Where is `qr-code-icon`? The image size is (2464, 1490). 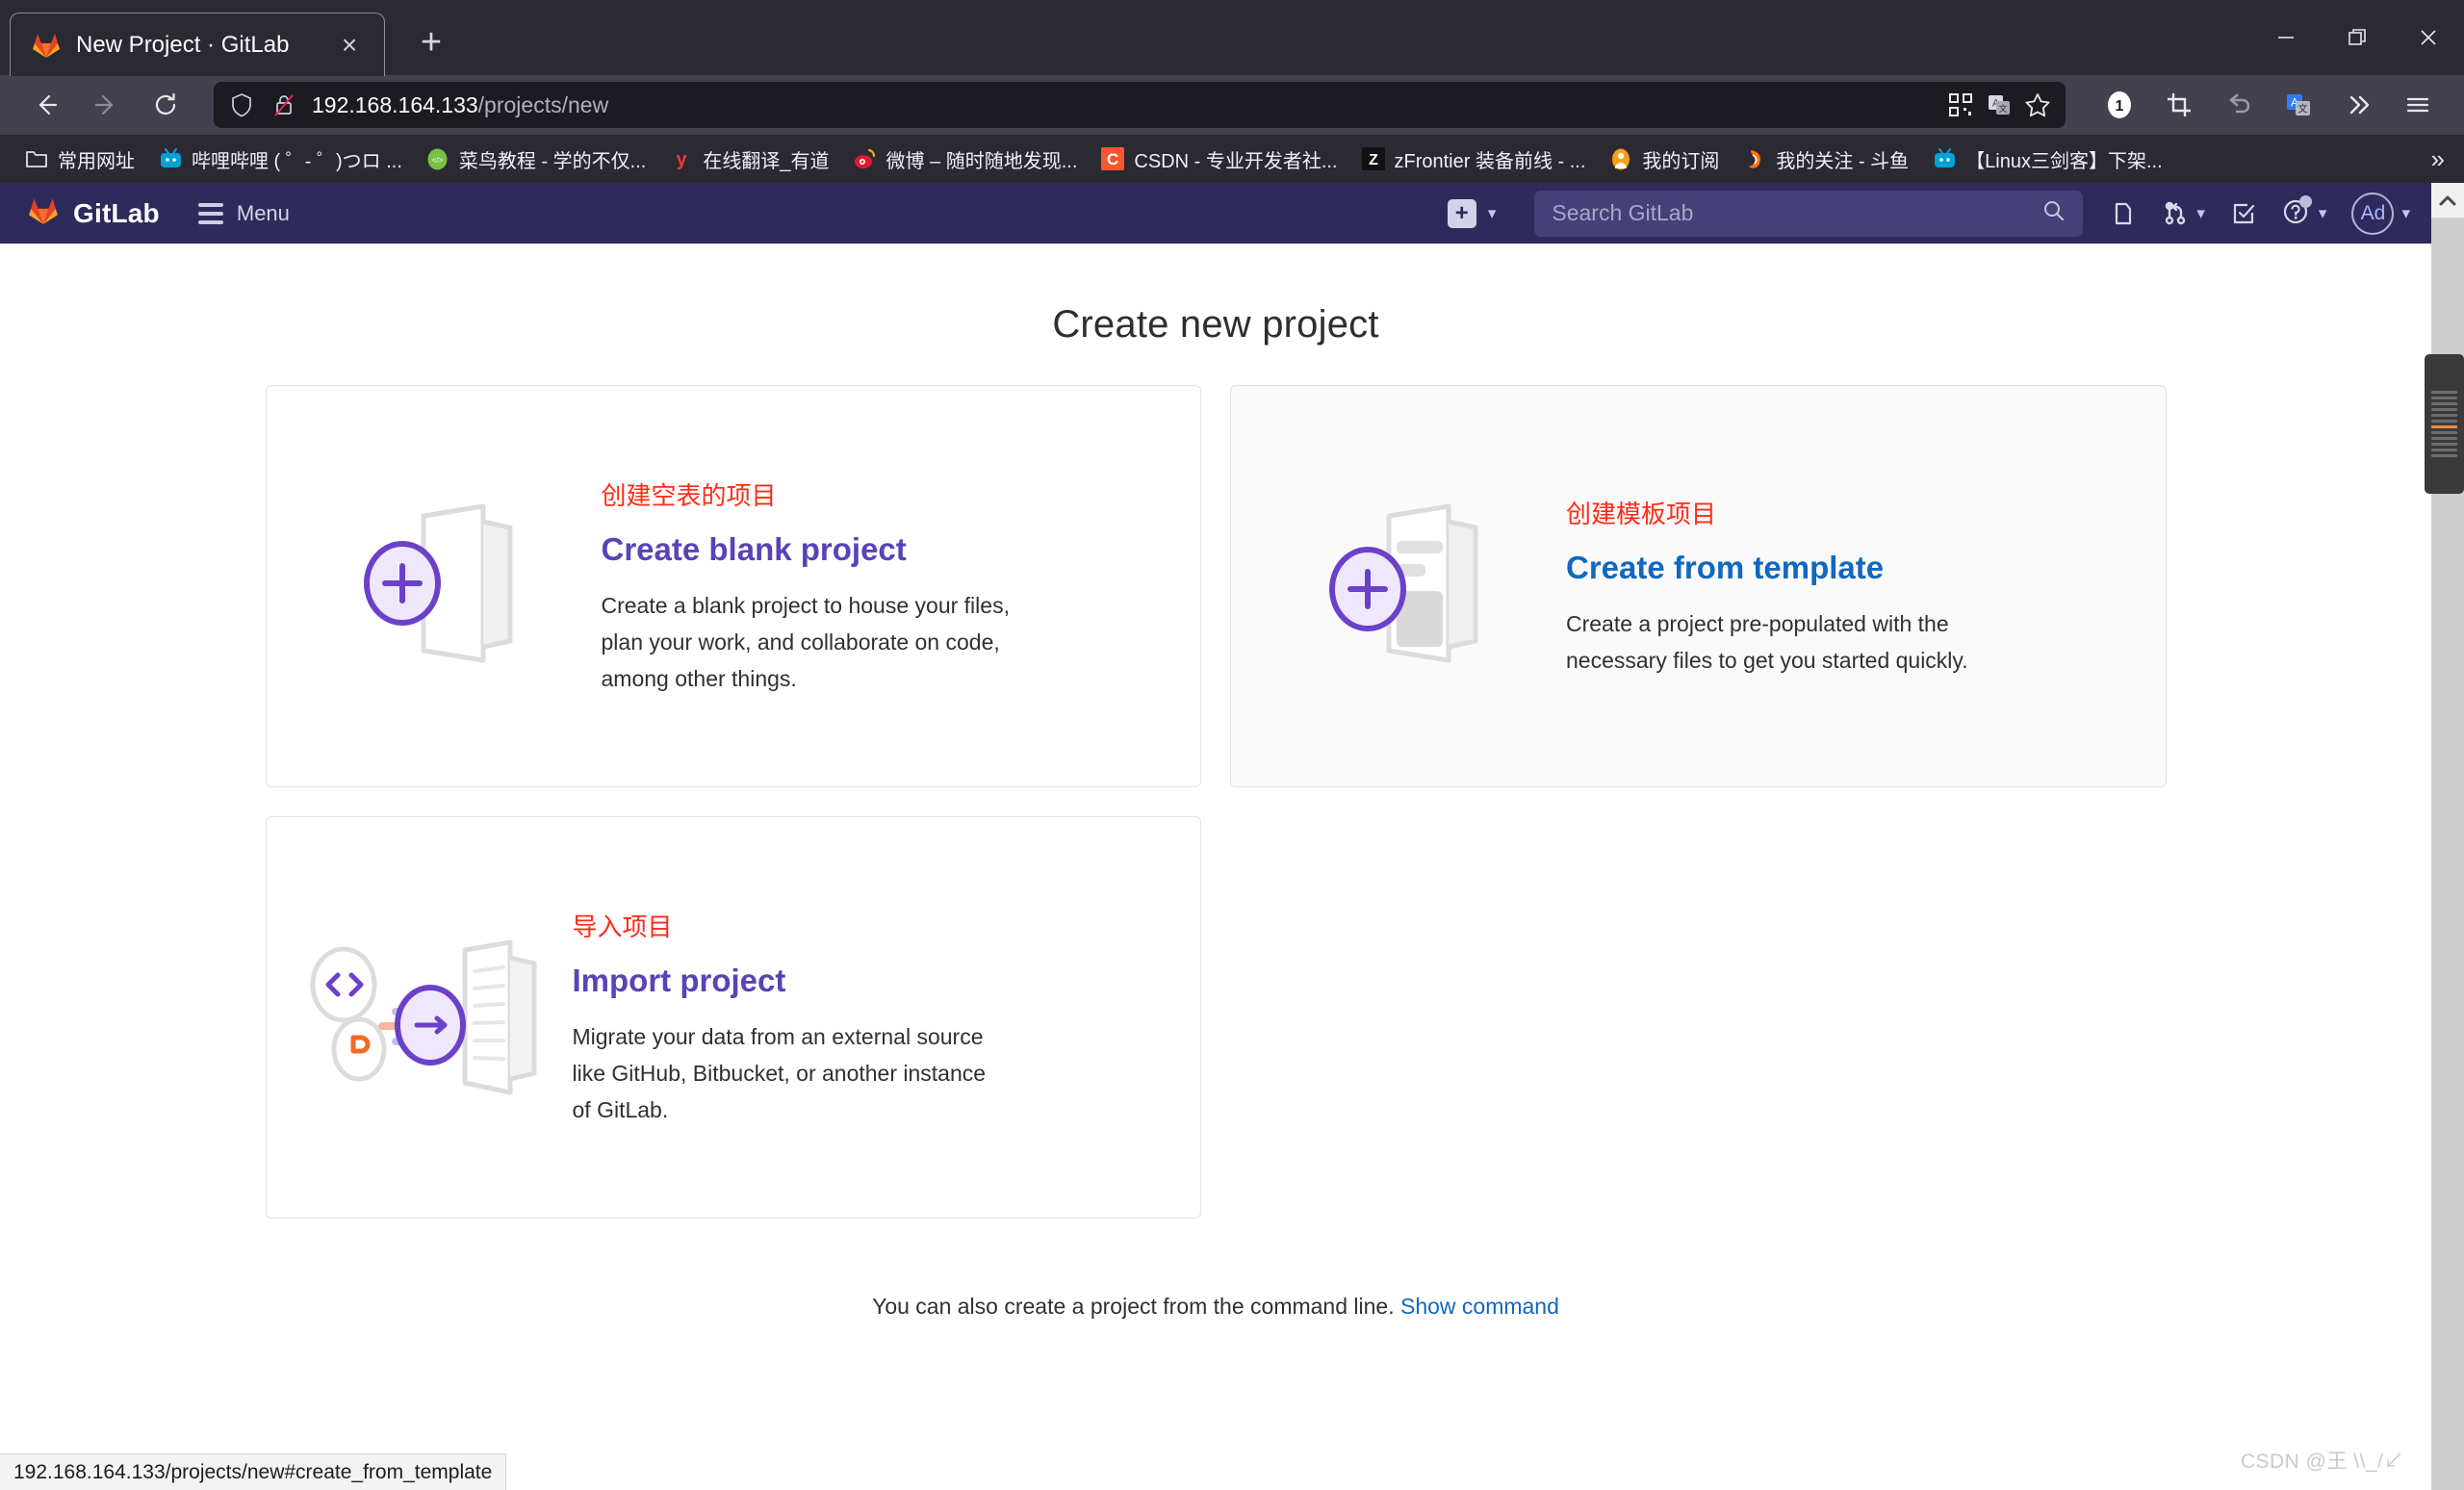 qr-code-icon is located at coordinates (1960, 104).